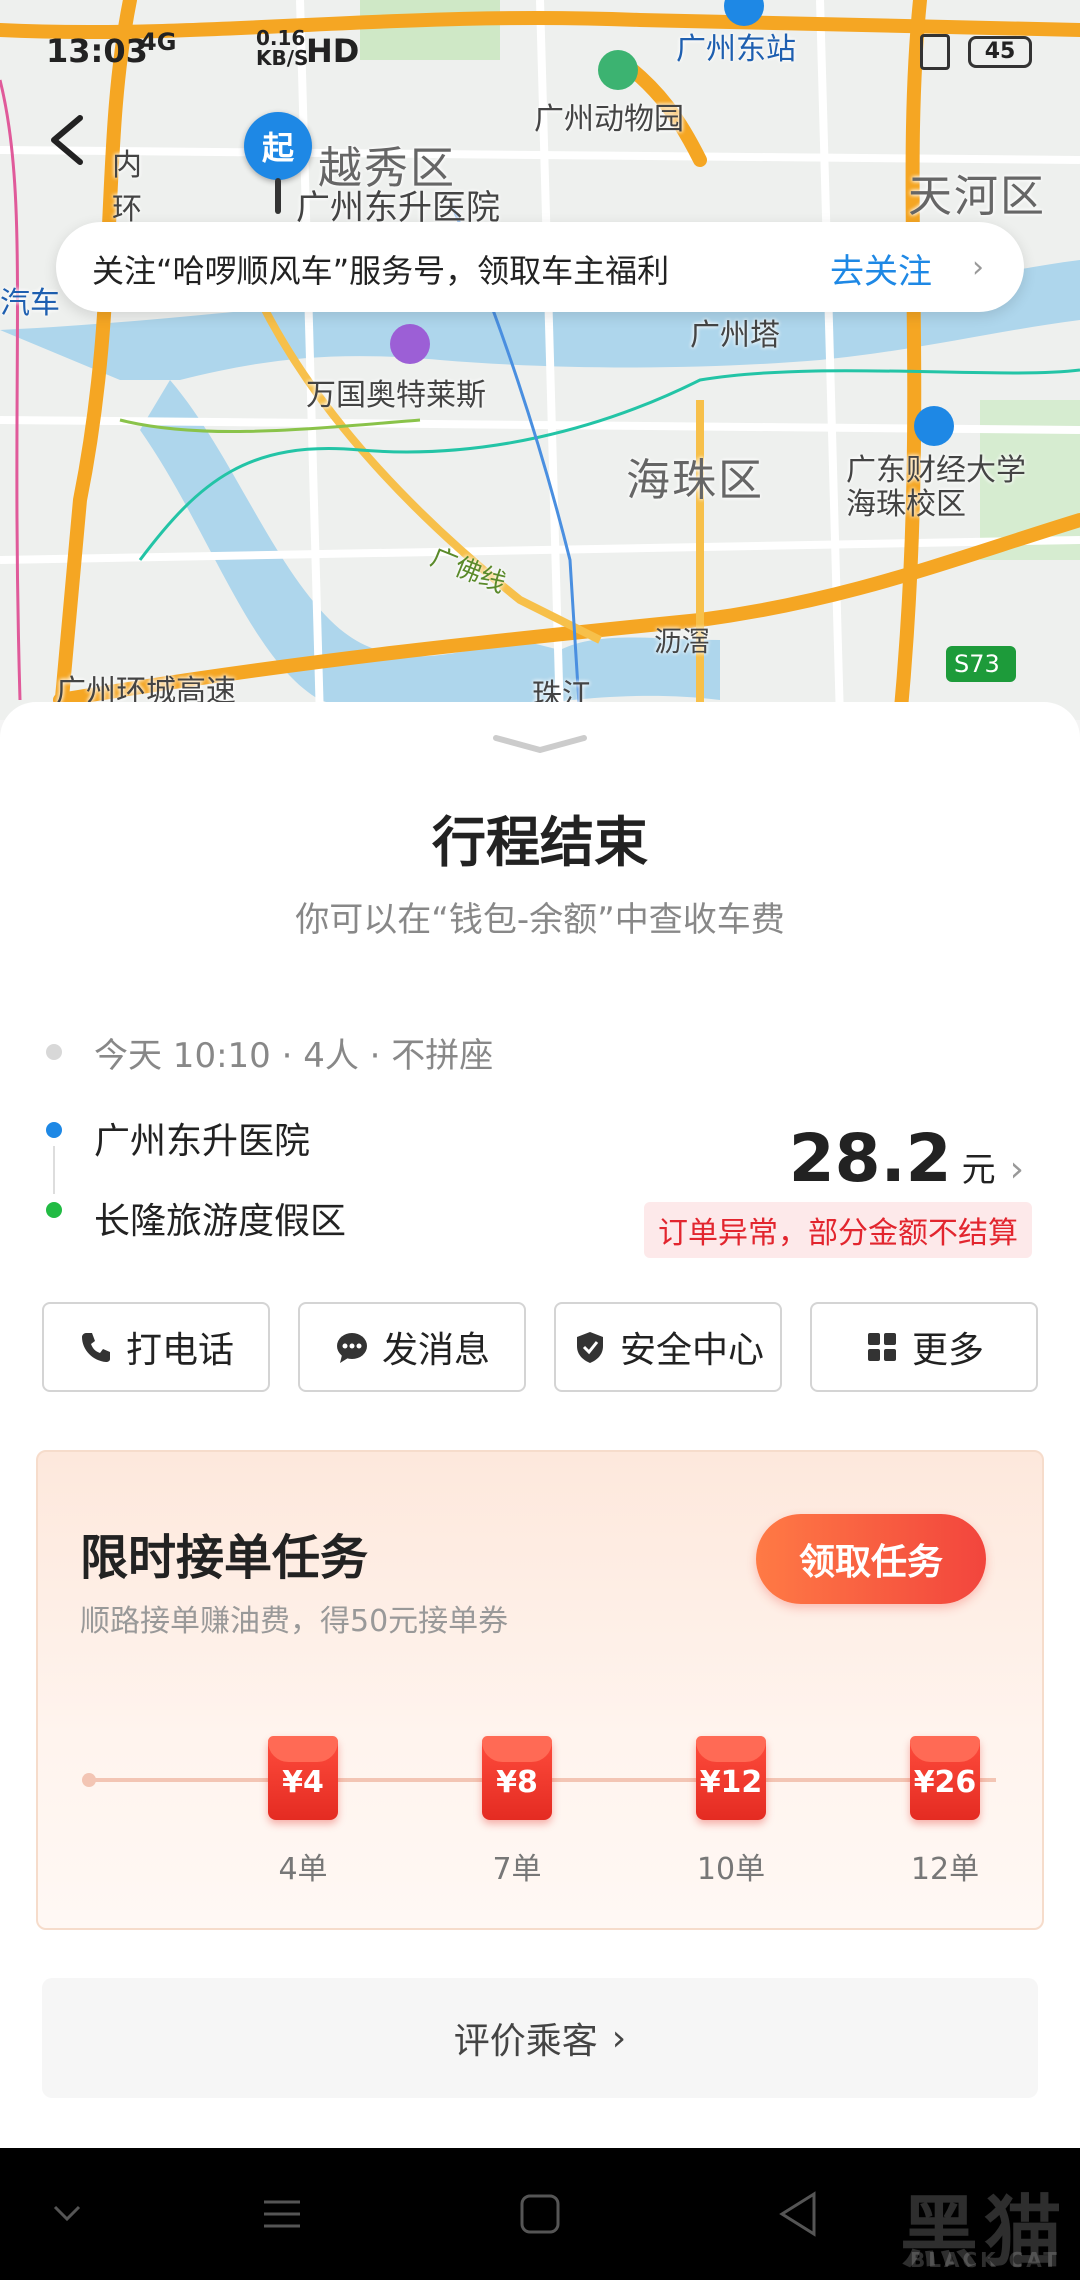 The image size is (1080, 2280). What do you see at coordinates (435, 1350) in the screenshot?
I see `message-label: 发消息` at bounding box center [435, 1350].